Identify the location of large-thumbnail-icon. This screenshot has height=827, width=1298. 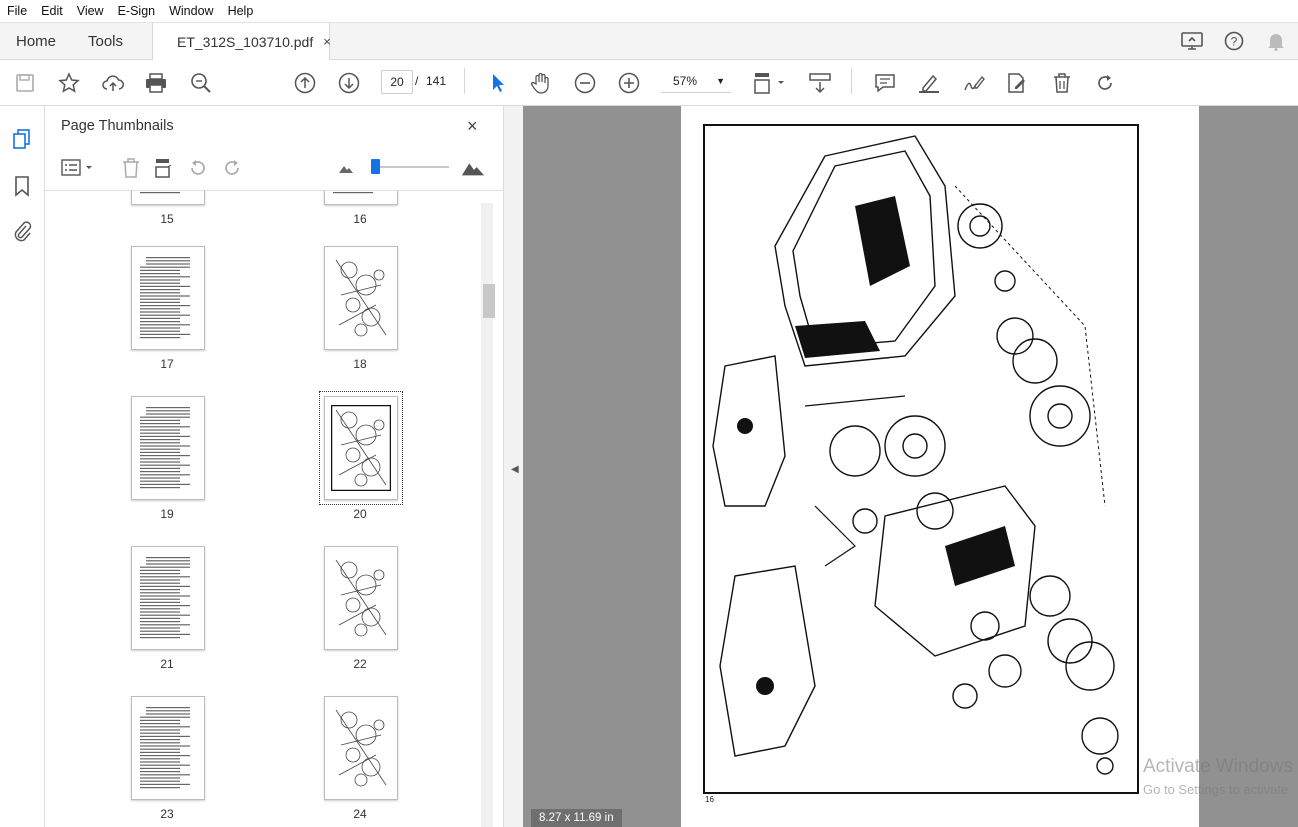
(473, 168).